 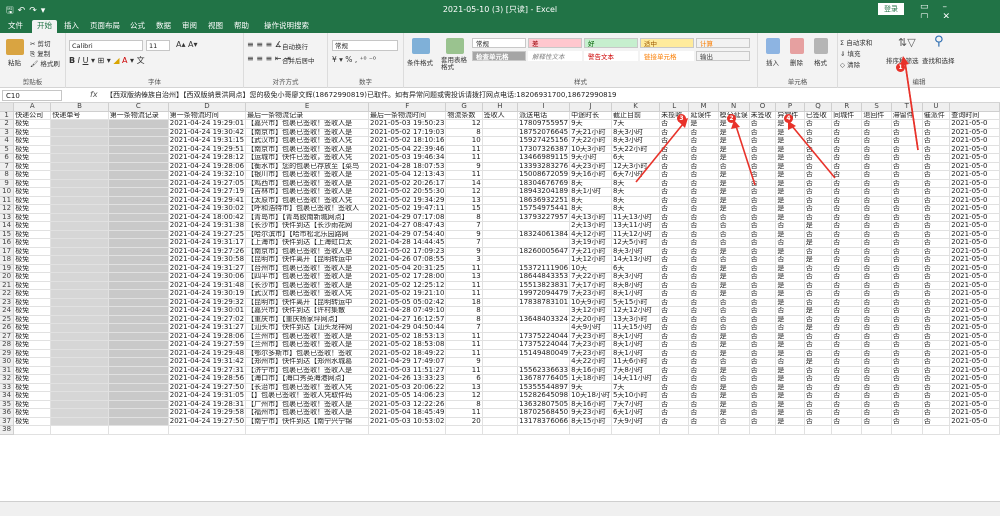 I want to click on cell: 13678776405, so click(x=544, y=379).